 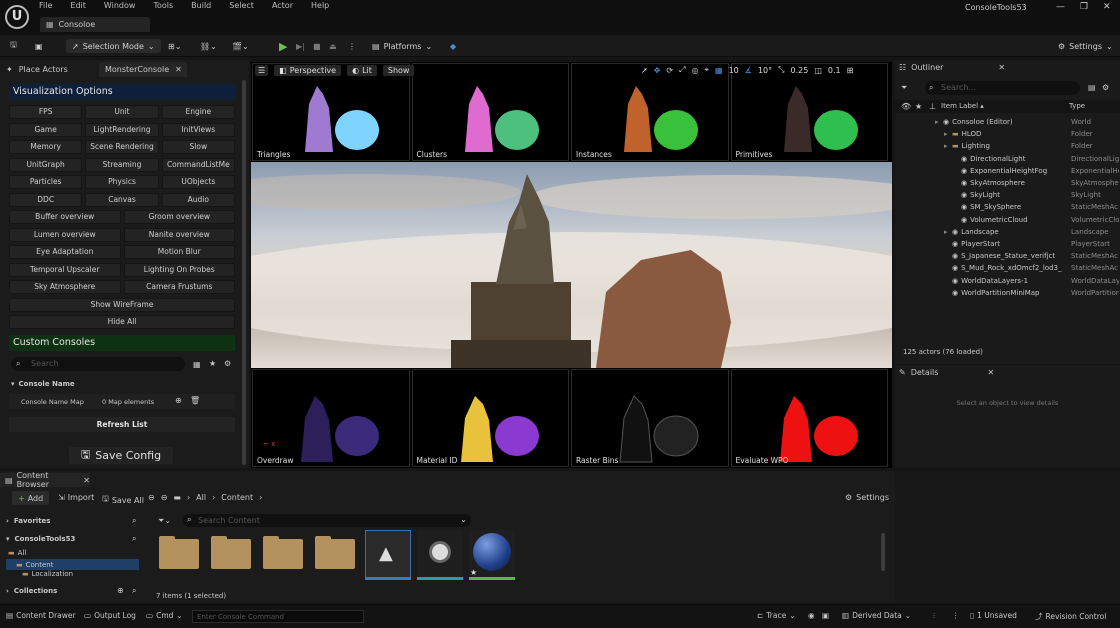 What do you see at coordinates (1007, 183) in the screenshot?
I see `outliner-row: ◉ SkyAtmosphere SkyAtmosphe` at bounding box center [1007, 183].